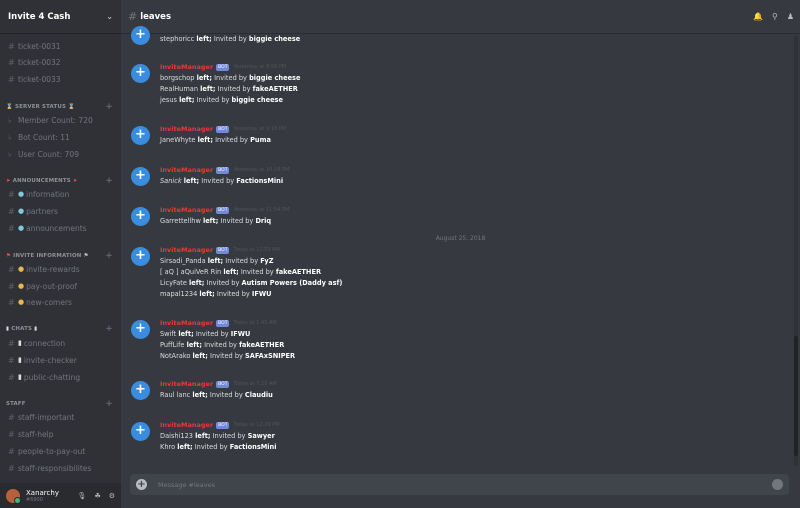 The width and height of the screenshot is (800, 508). Describe the element at coordinates (464, 484) in the screenshot. I see `message-input` at that location.